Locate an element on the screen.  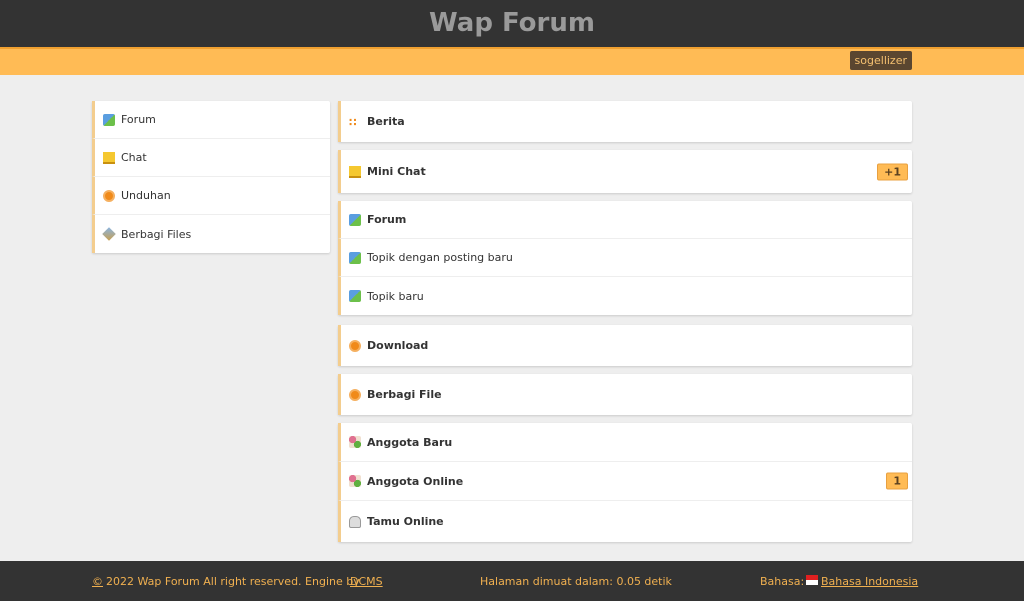
minichat-link: Mini Chat +1 is located at coordinates (625, 171).